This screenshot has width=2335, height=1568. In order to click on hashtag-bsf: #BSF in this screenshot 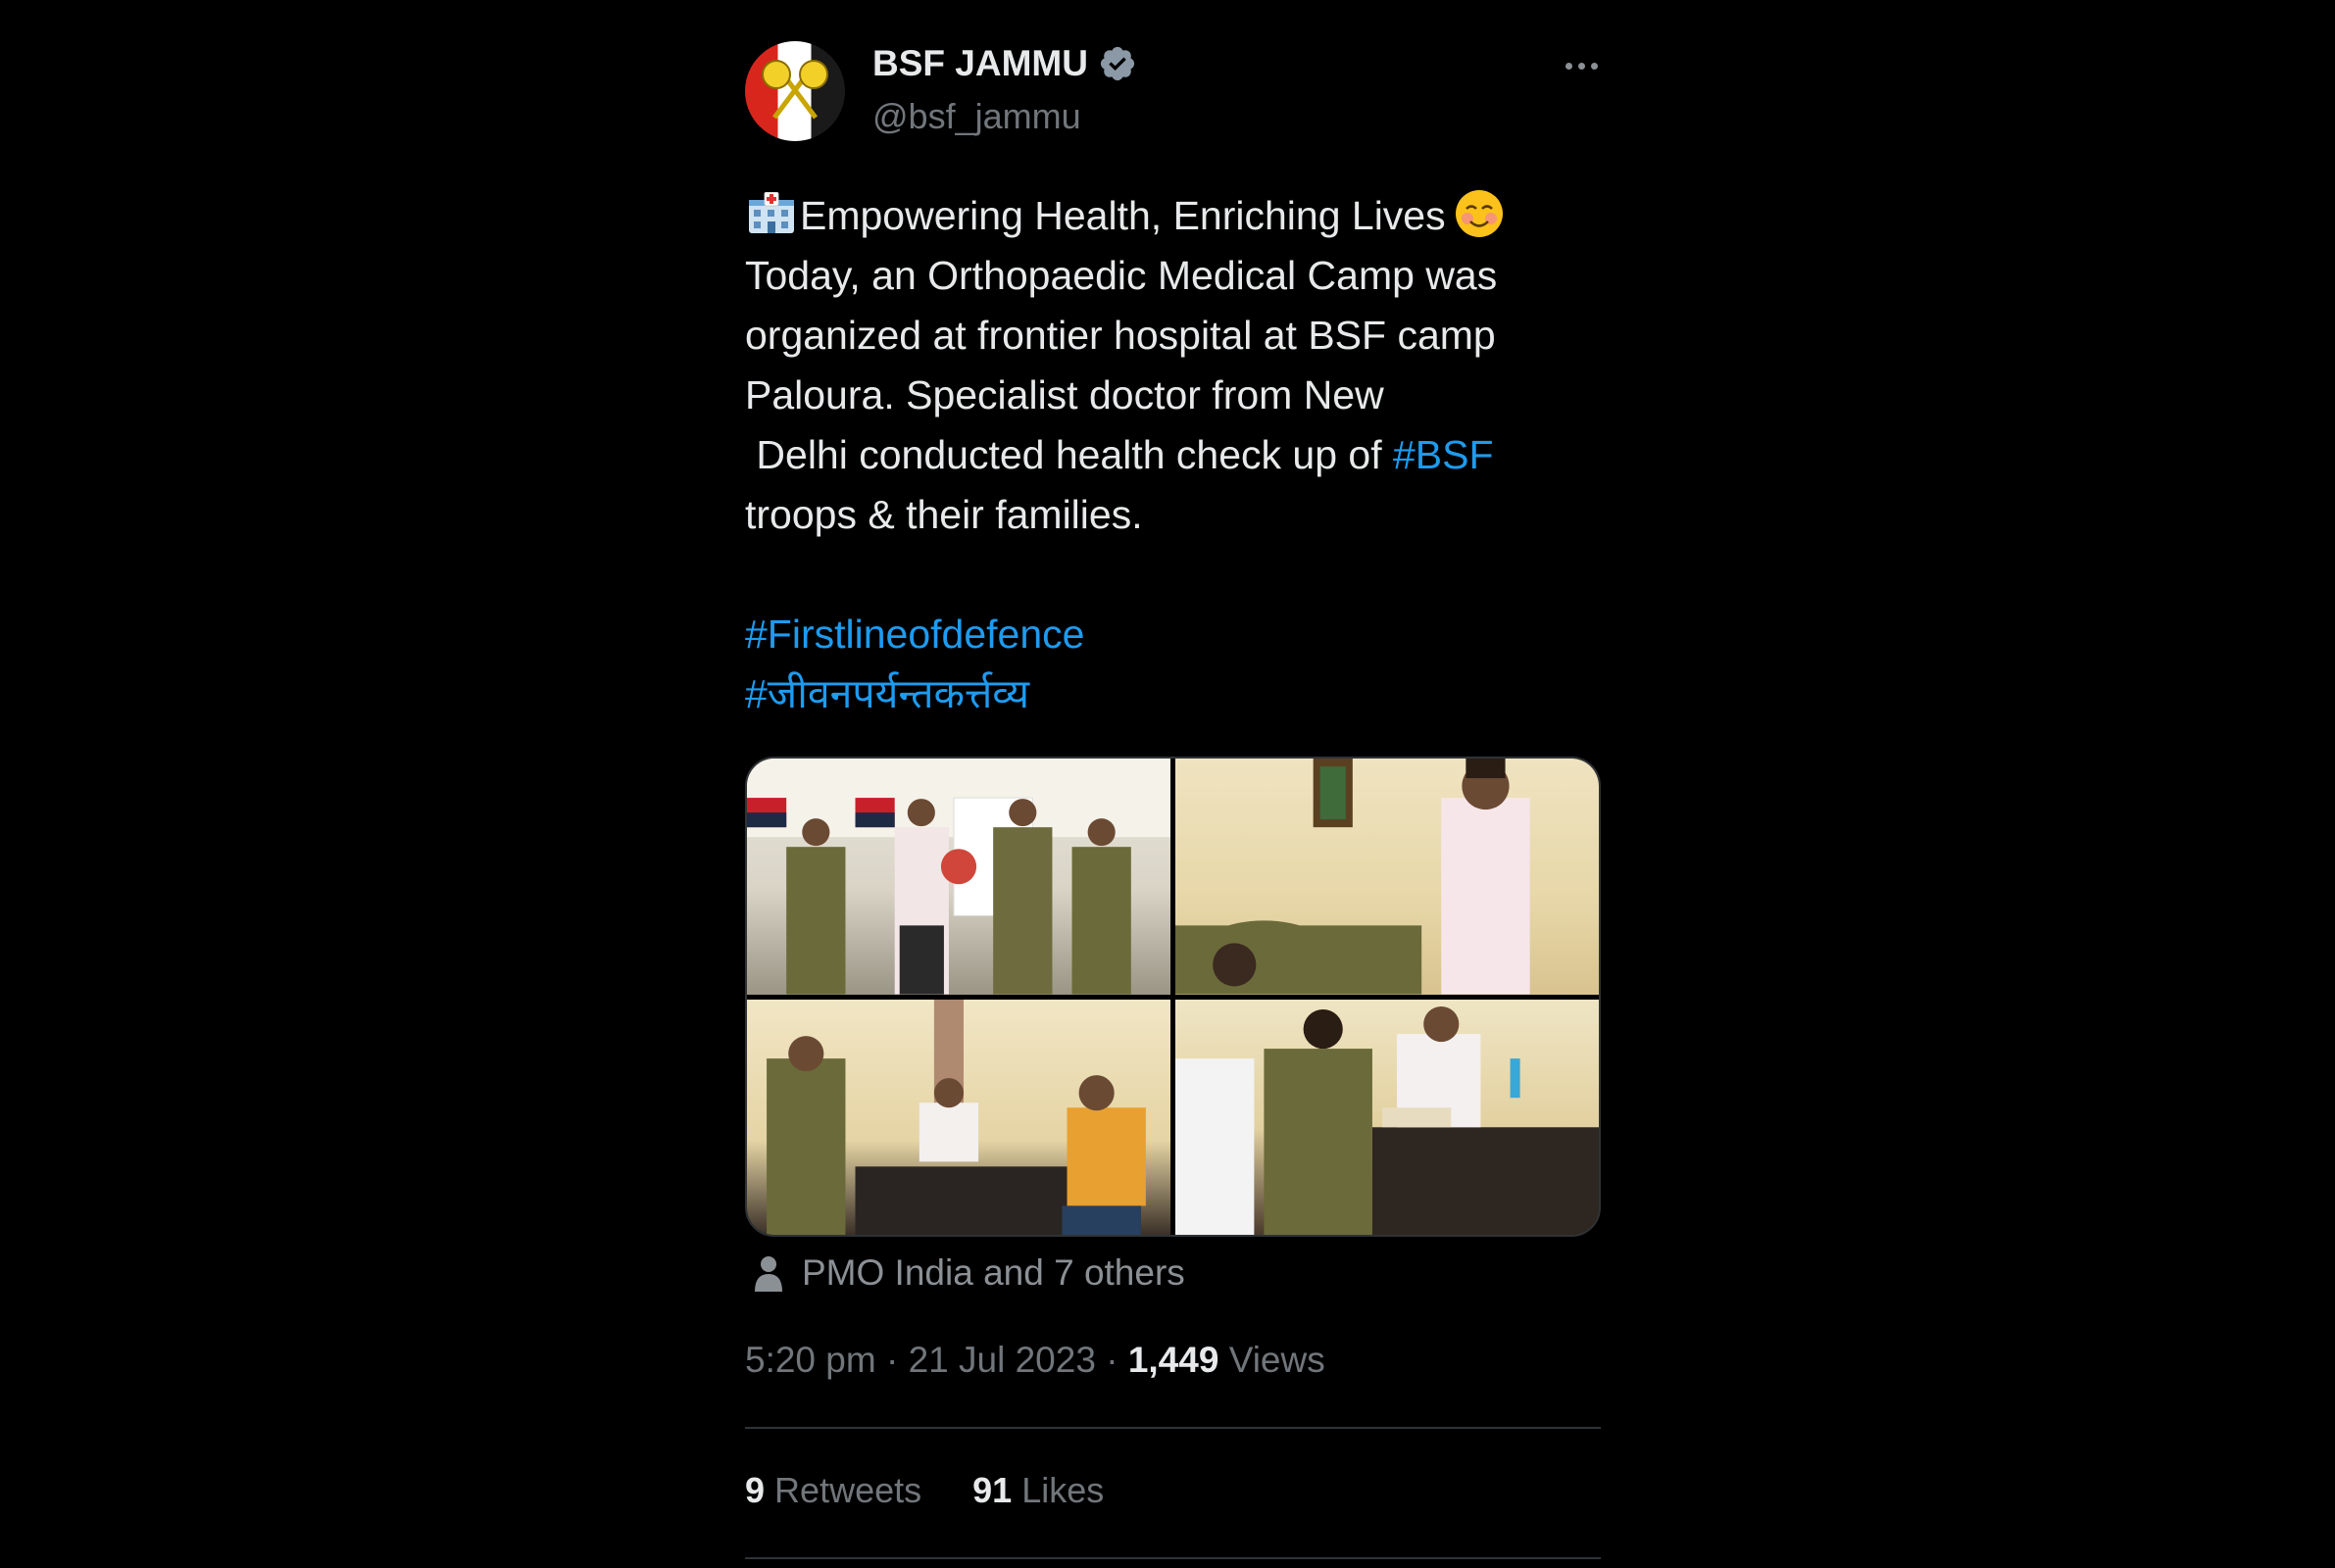, I will do `click(1443, 454)`.